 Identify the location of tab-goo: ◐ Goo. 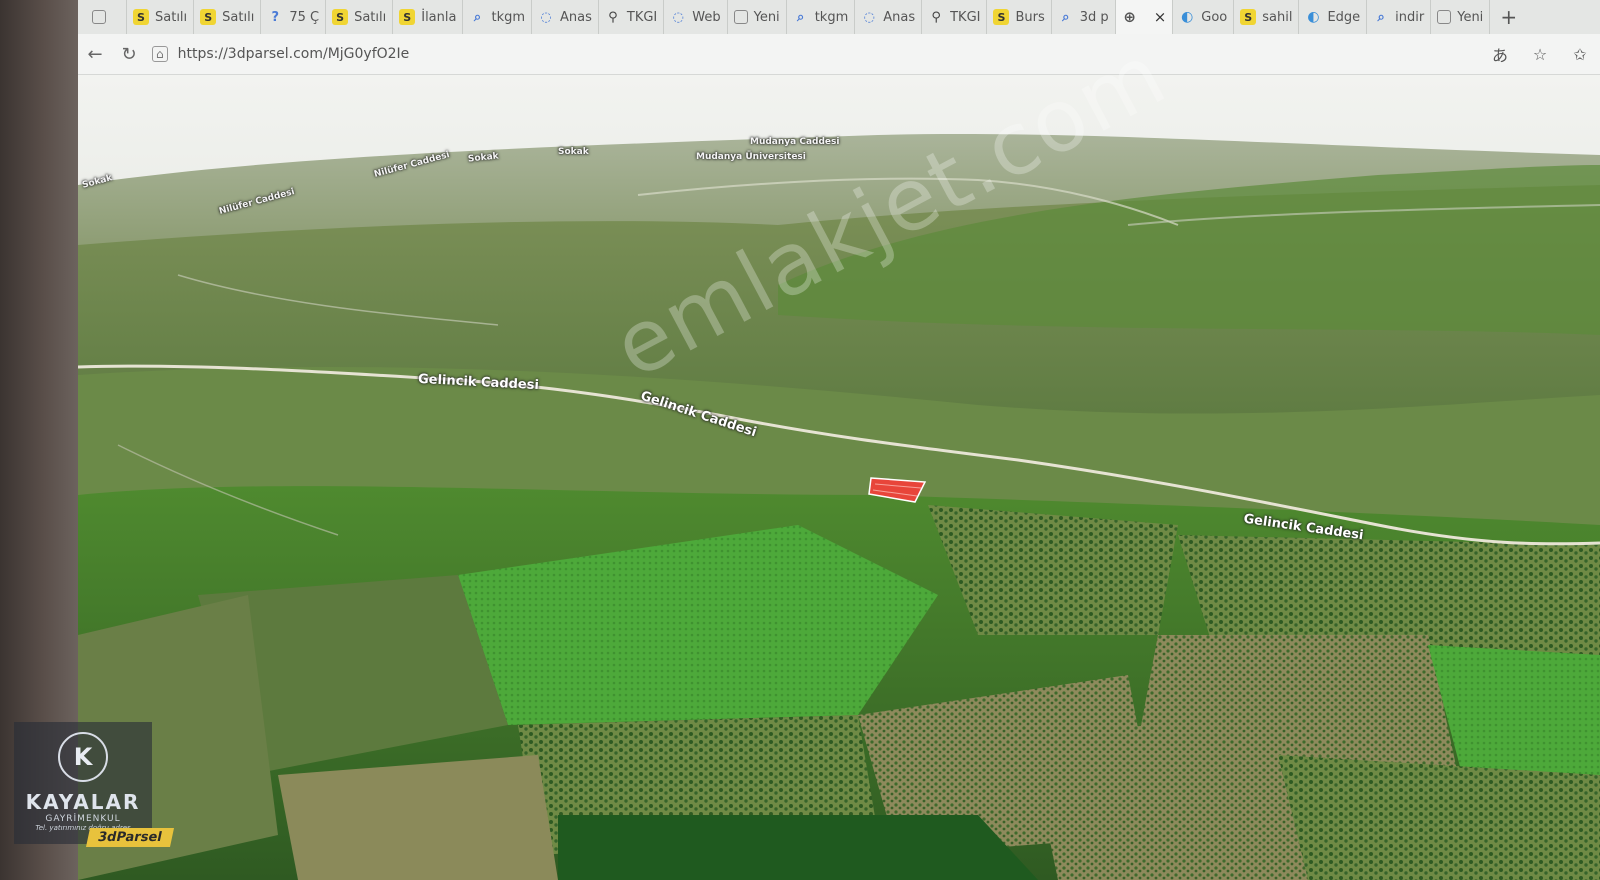
(1204, 17).